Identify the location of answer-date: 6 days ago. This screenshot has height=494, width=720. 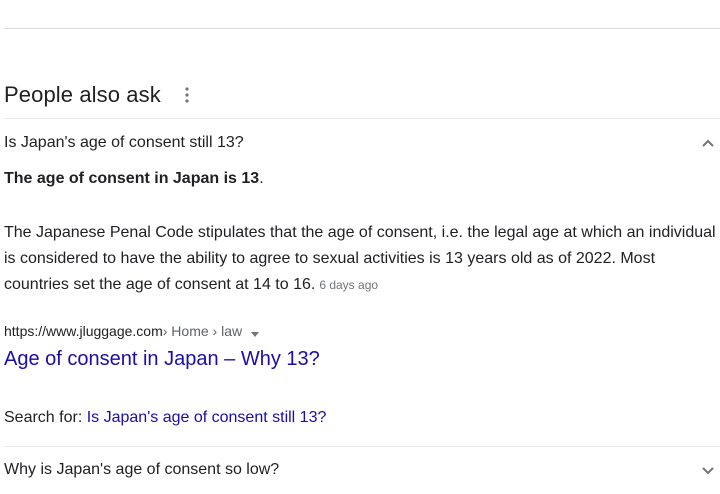
(349, 285).